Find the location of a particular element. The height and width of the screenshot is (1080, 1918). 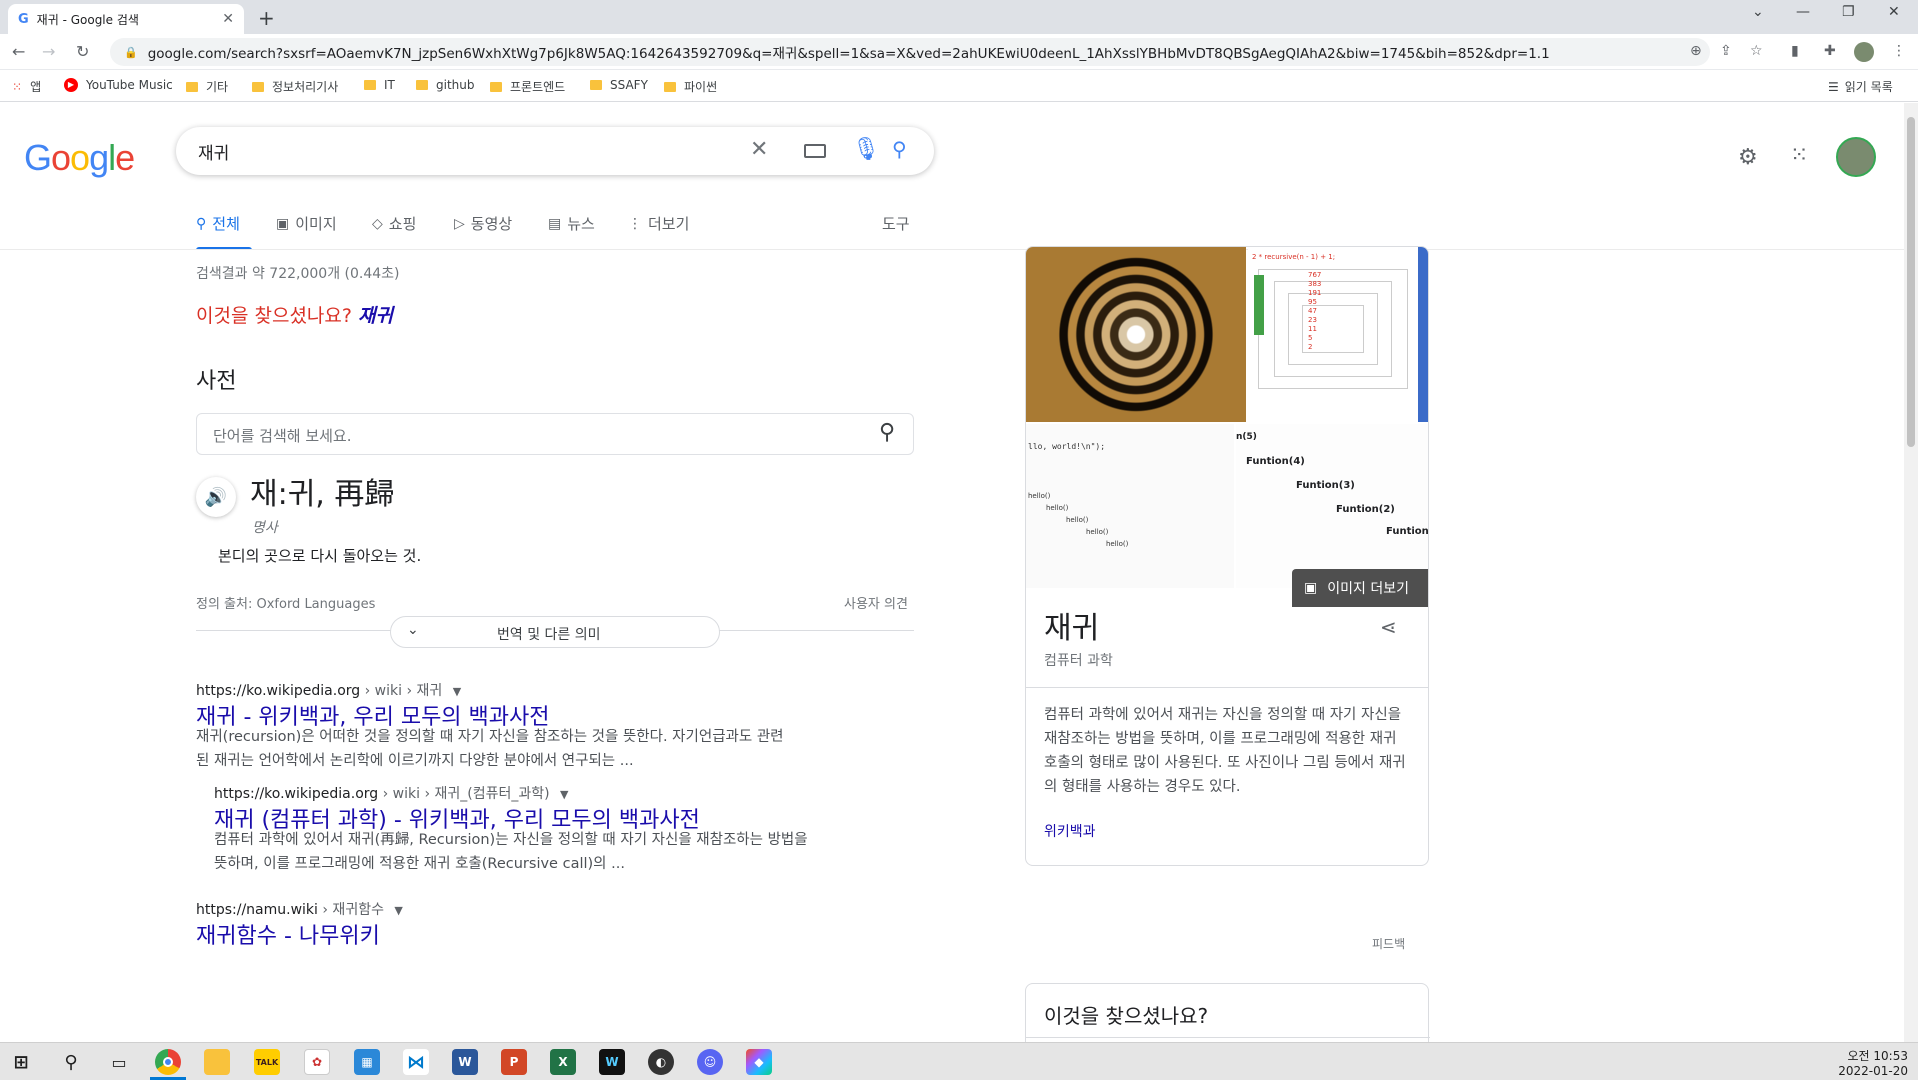

more-vert-icon: ⋮ is located at coordinates (635, 223).